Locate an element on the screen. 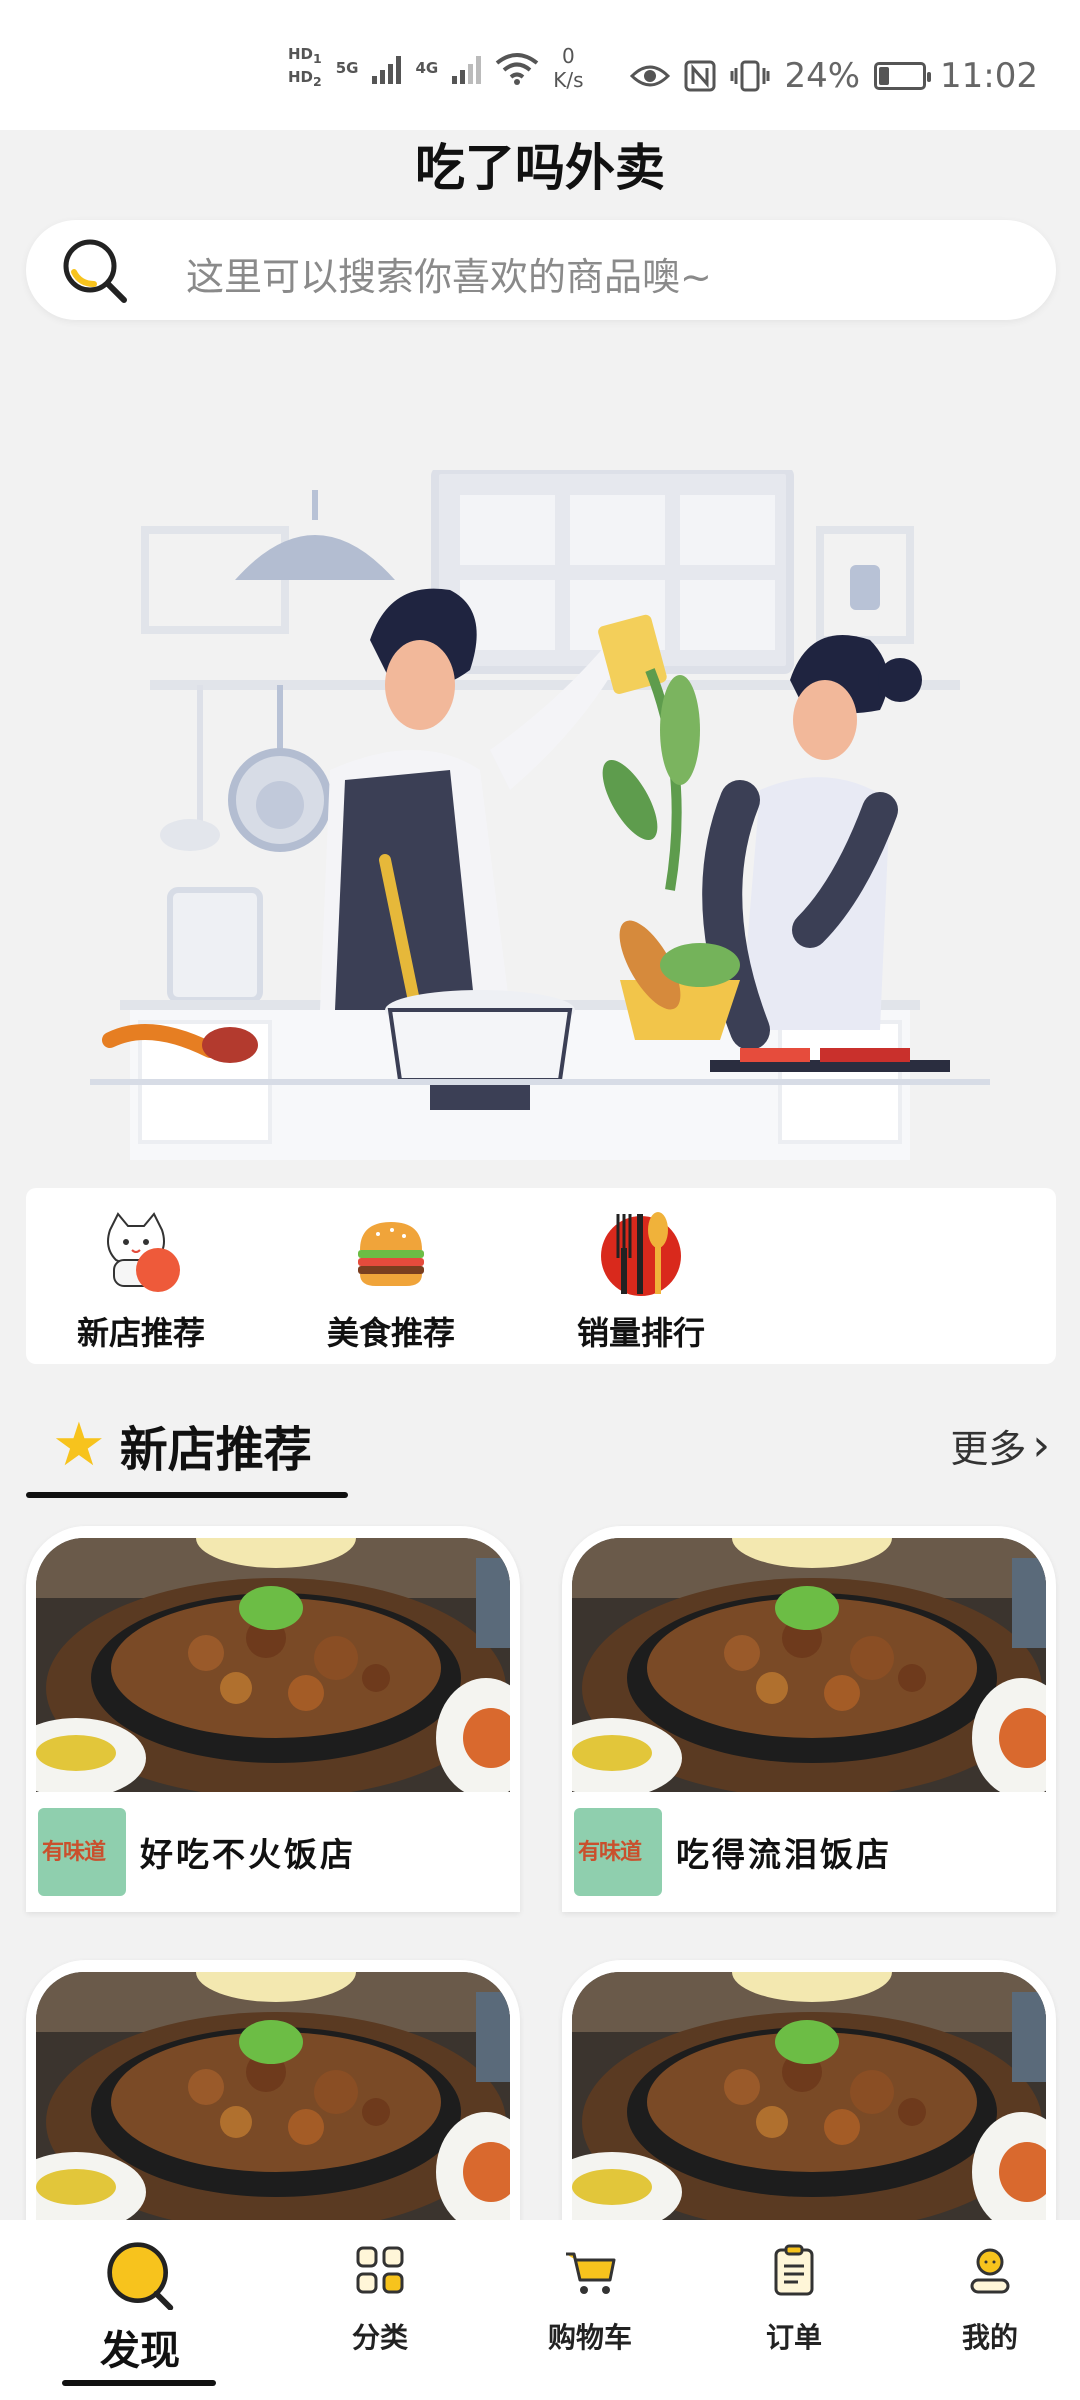  shop-card: 有味道 好吃不火饭店 is located at coordinates (273, 1719).